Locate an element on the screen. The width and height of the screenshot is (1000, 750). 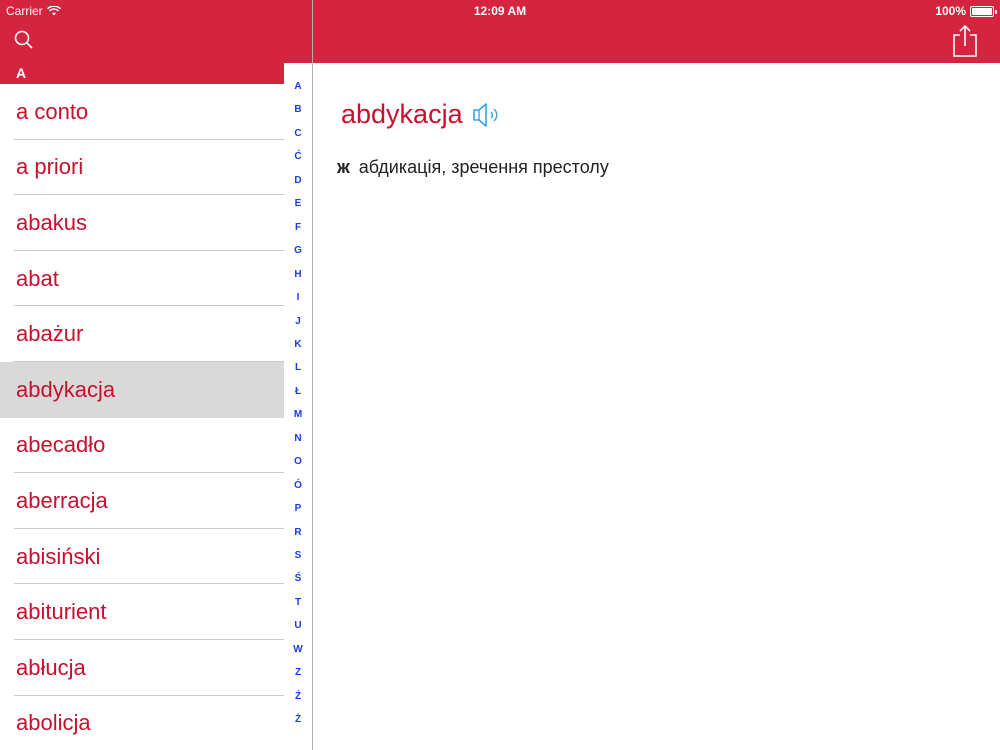
list-item-label: a conto is located at coordinates (52, 111).